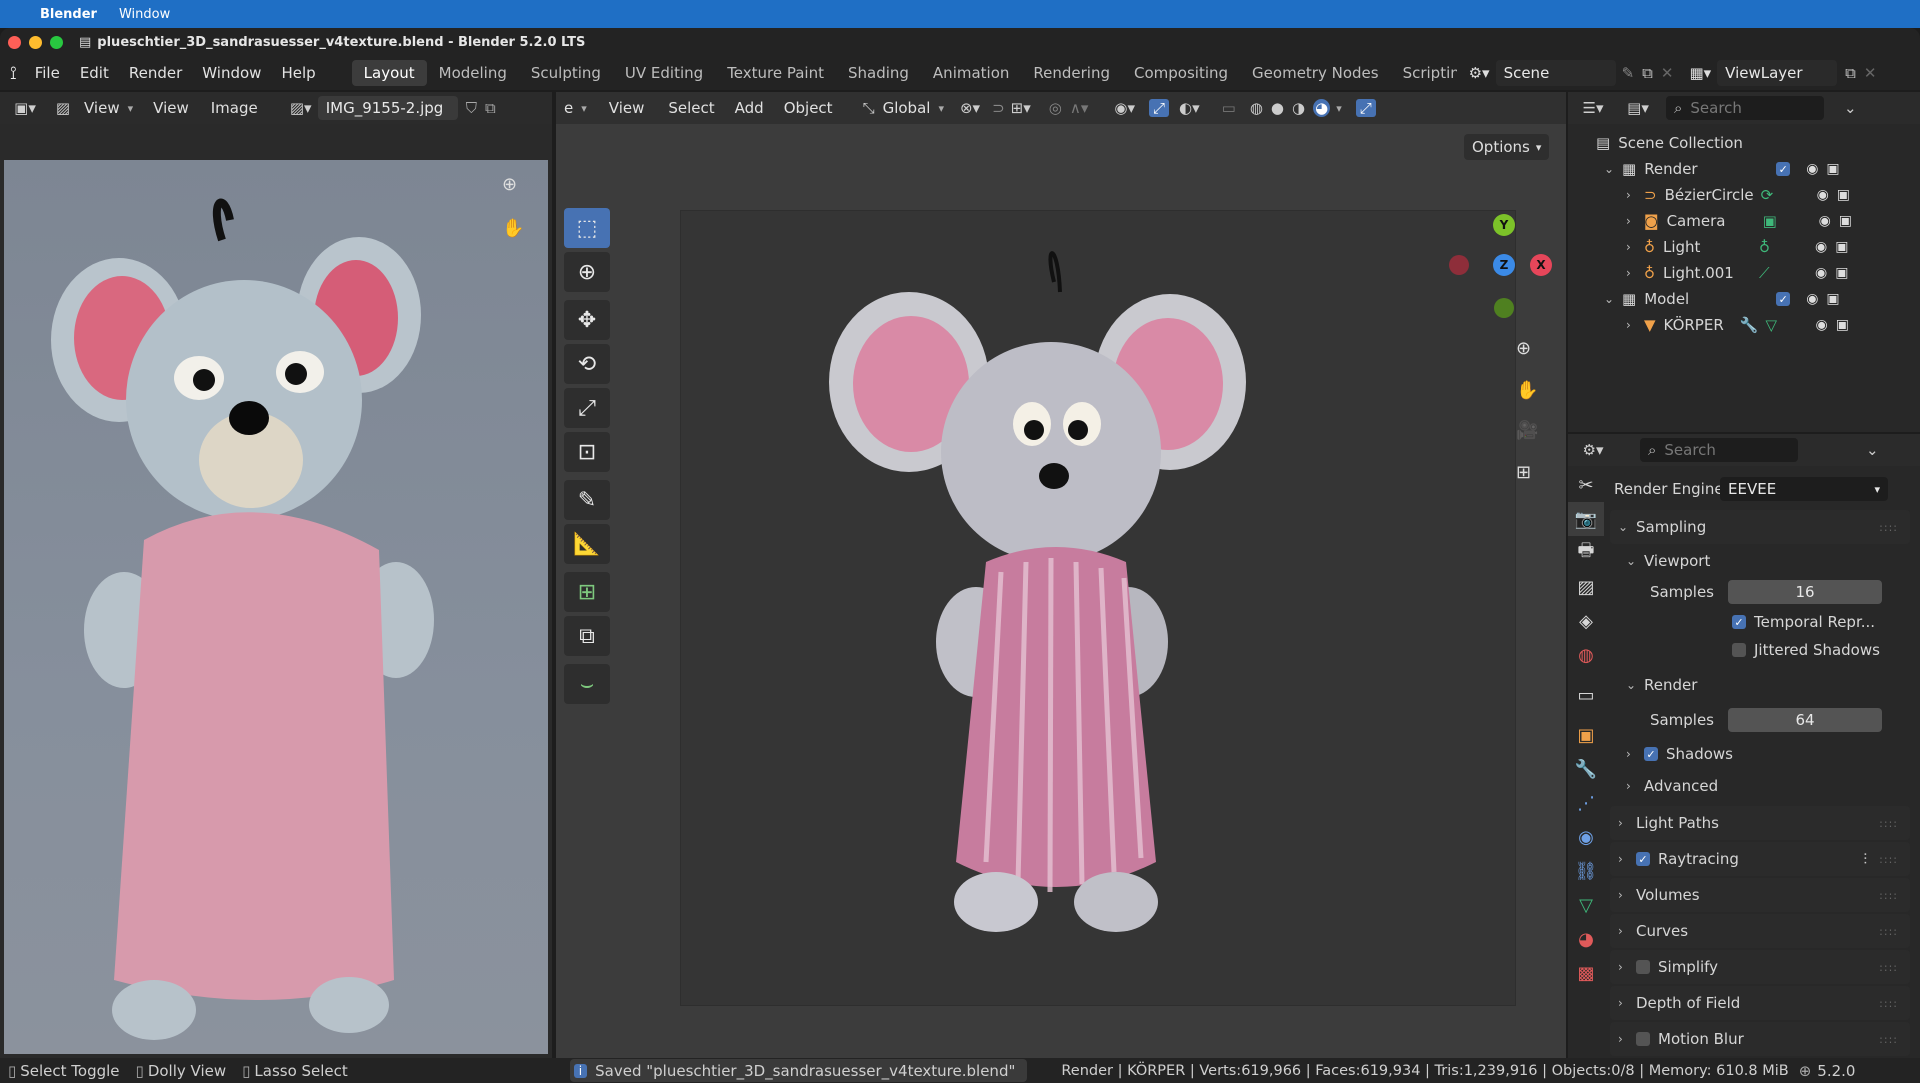  I want to click on annotate-tool: ✎, so click(587, 500).